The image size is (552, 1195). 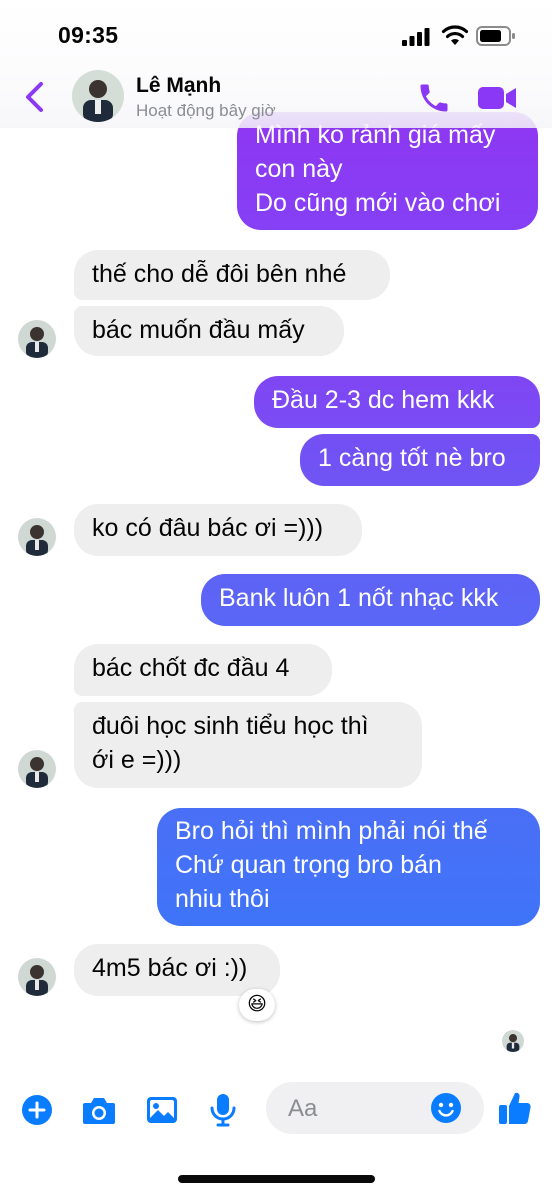 I want to click on cellular-signal-icon, so click(x=416, y=37).